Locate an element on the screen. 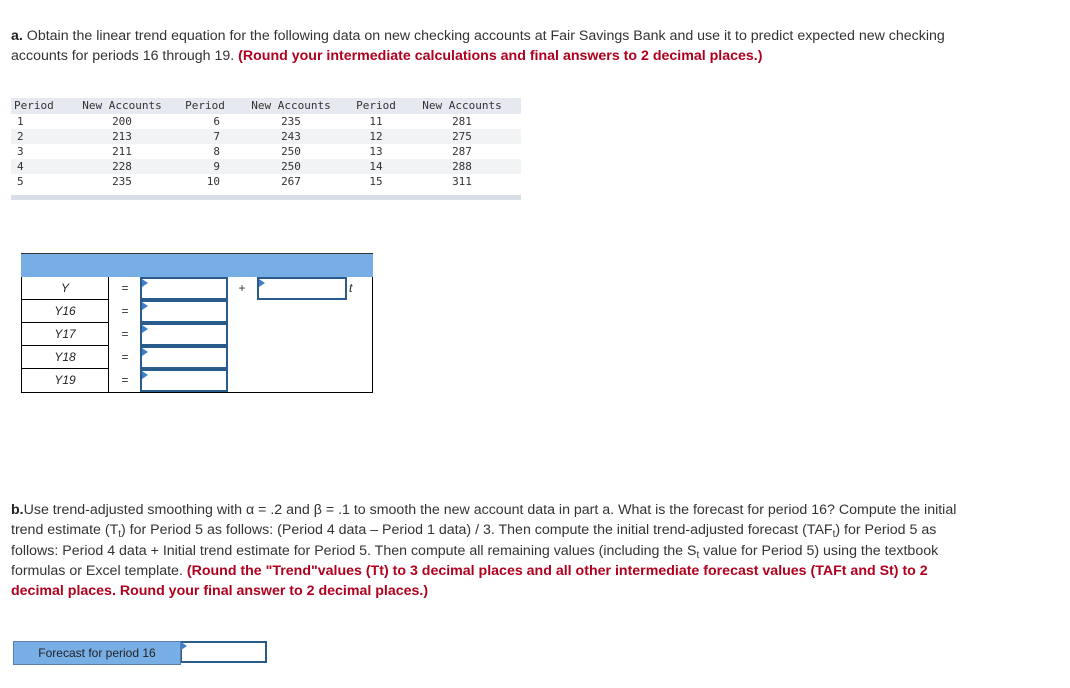 Image resolution: width=1070 pixels, height=688 pixels. trend-row-equation: Y = + t is located at coordinates (197, 288).